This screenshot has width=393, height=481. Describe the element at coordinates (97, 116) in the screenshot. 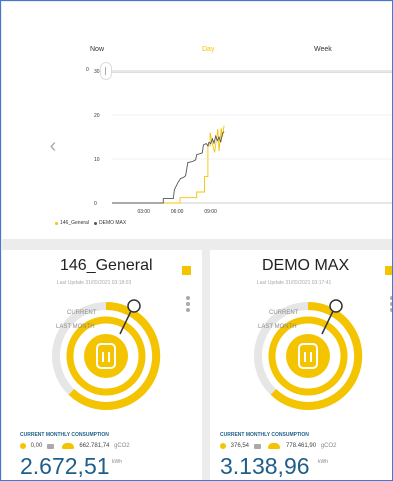

I see `y-tick-label: 20` at that location.